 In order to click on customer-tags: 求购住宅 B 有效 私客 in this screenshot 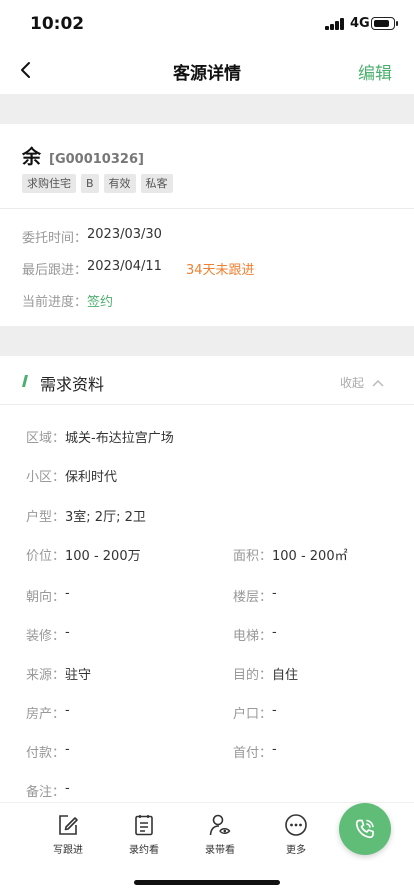, I will do `click(100, 183)`.